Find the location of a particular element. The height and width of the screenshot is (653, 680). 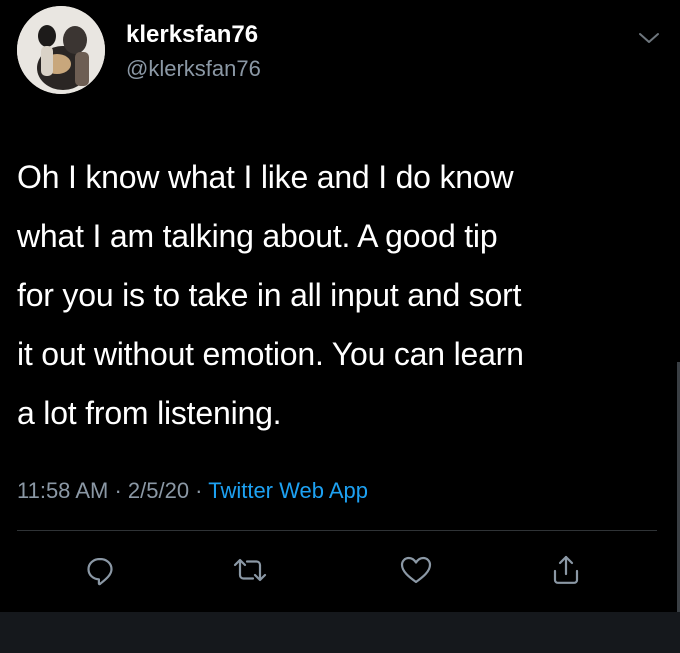

action-bar is located at coordinates (340, 573).